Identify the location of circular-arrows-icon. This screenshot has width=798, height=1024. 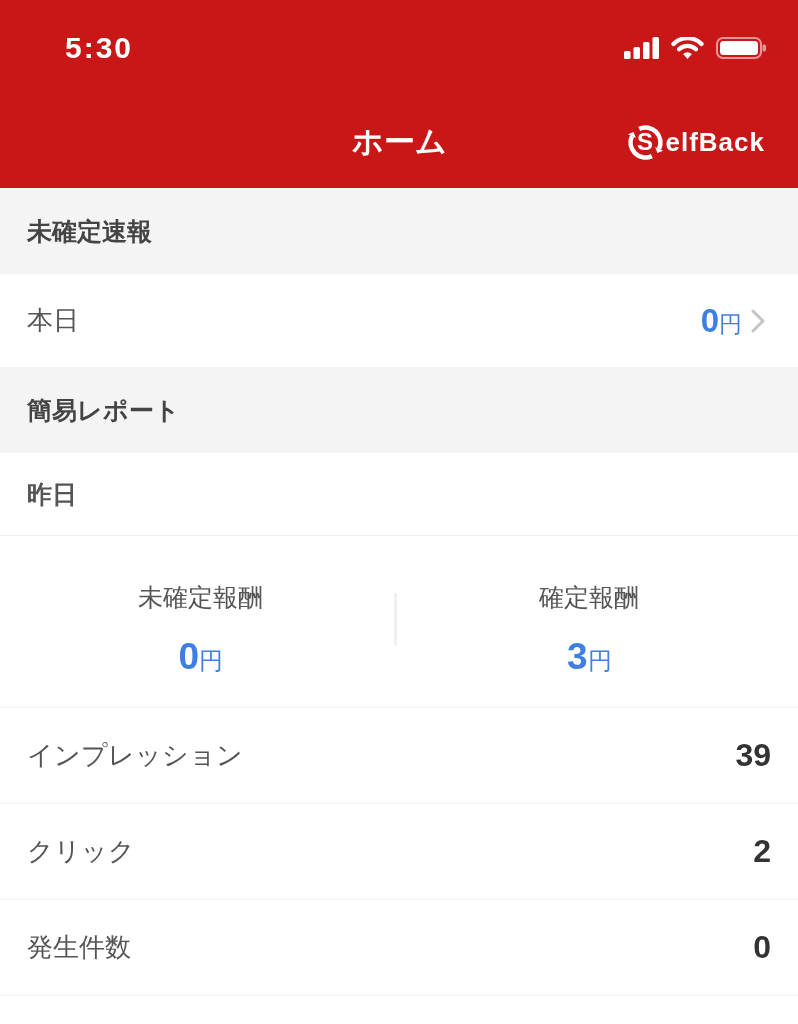
(645, 142).